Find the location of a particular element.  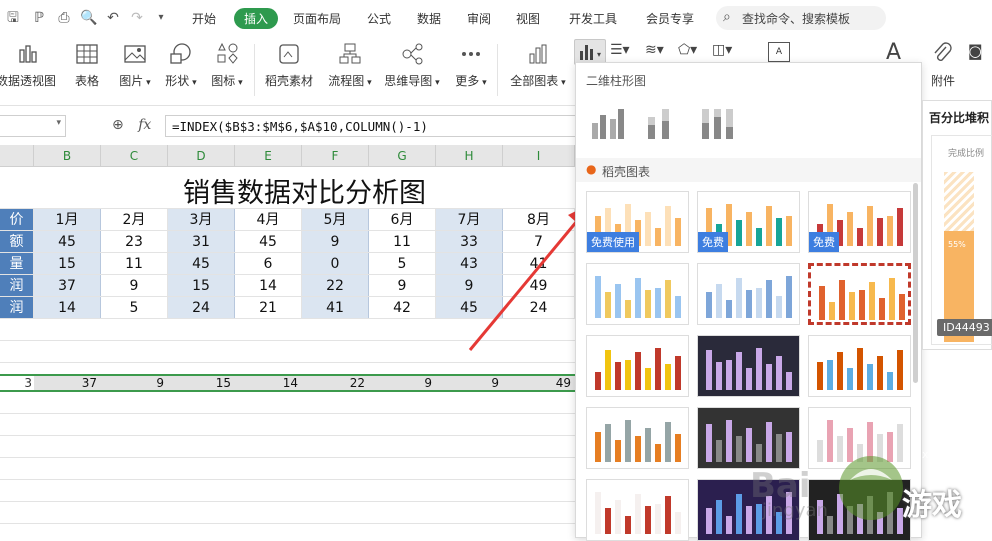

menu-review: 审阅 is located at coordinates (479, 18).